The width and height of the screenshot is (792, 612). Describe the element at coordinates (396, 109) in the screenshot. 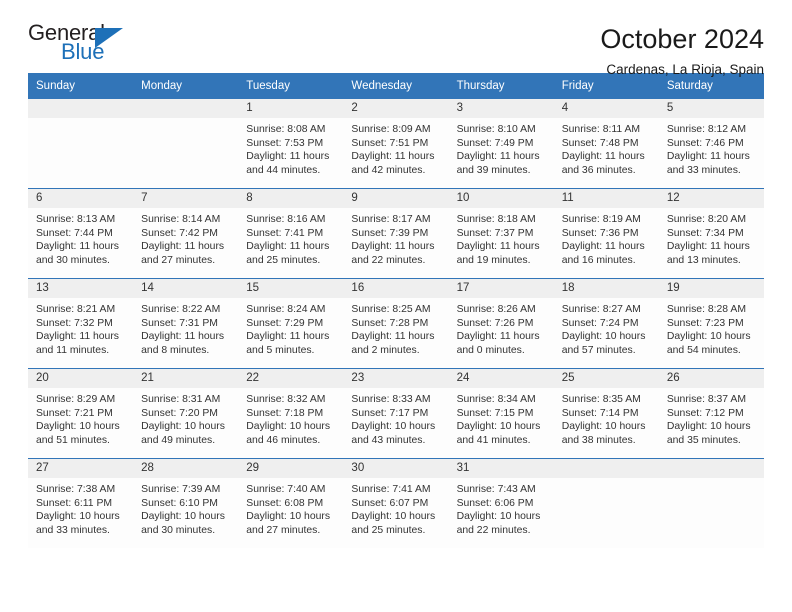

I see `day-number: 2` at that location.